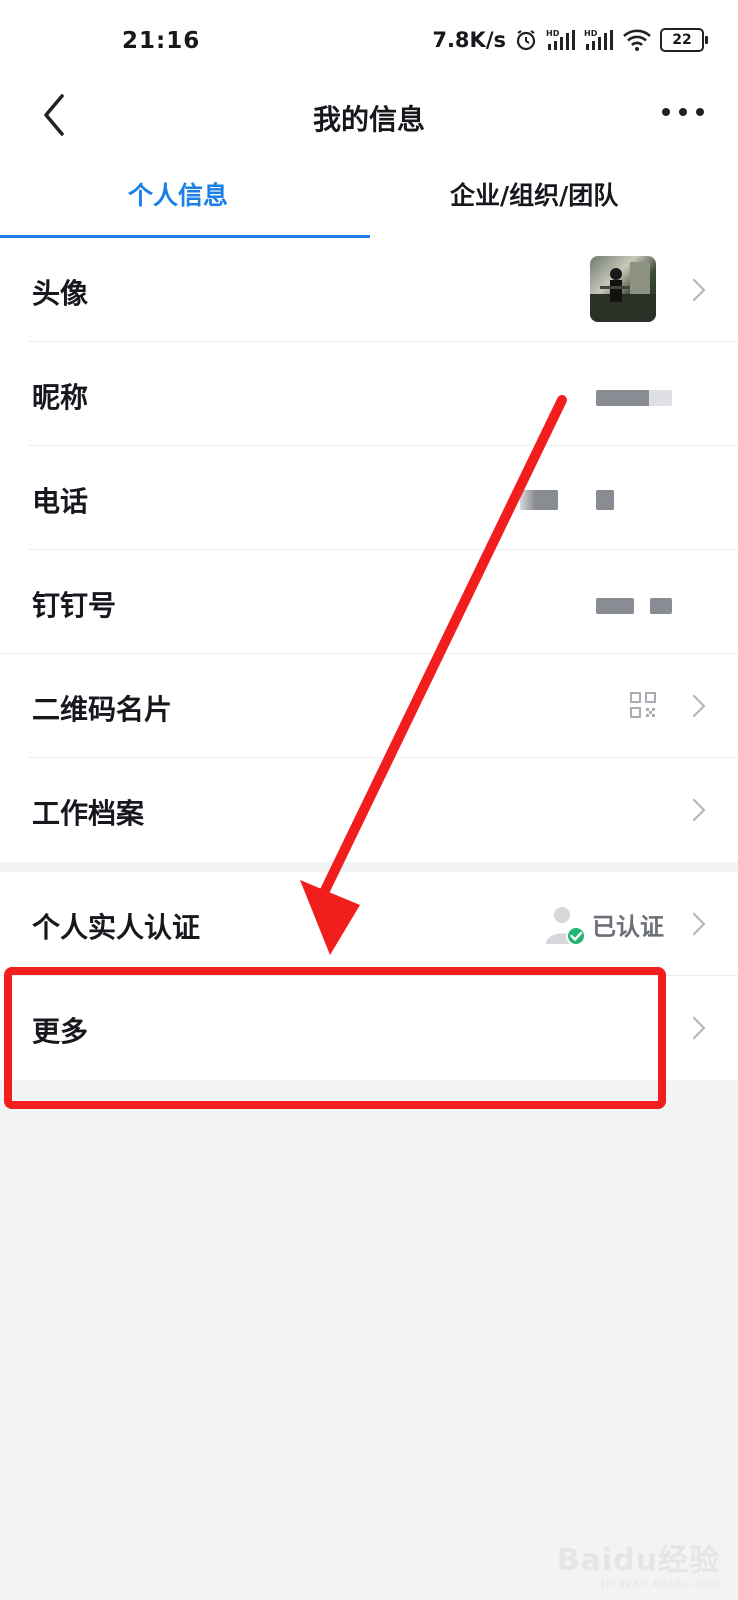 The height and width of the screenshot is (1600, 738). What do you see at coordinates (369, 1028) in the screenshot?
I see `list-item-more: 更多` at bounding box center [369, 1028].